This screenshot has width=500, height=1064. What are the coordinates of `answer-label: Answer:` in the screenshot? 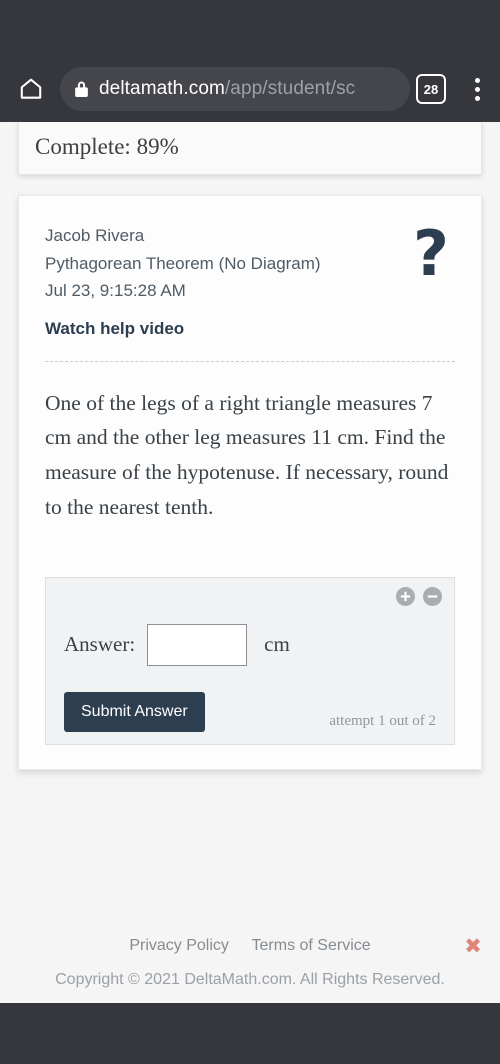 It's located at (100, 644).